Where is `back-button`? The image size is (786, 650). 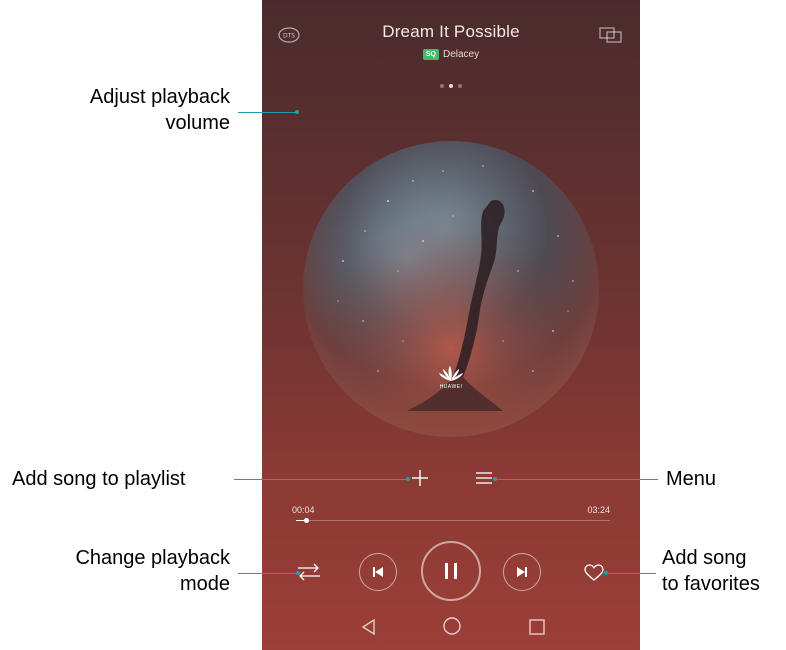 back-button is located at coordinates (369, 627).